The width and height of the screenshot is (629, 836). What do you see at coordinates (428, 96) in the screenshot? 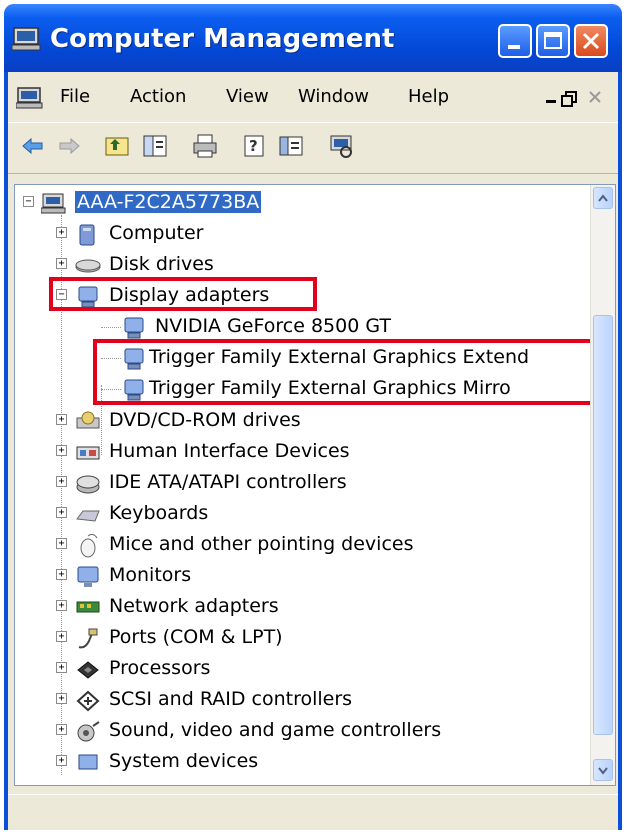
I see `menu-help: Help` at bounding box center [428, 96].